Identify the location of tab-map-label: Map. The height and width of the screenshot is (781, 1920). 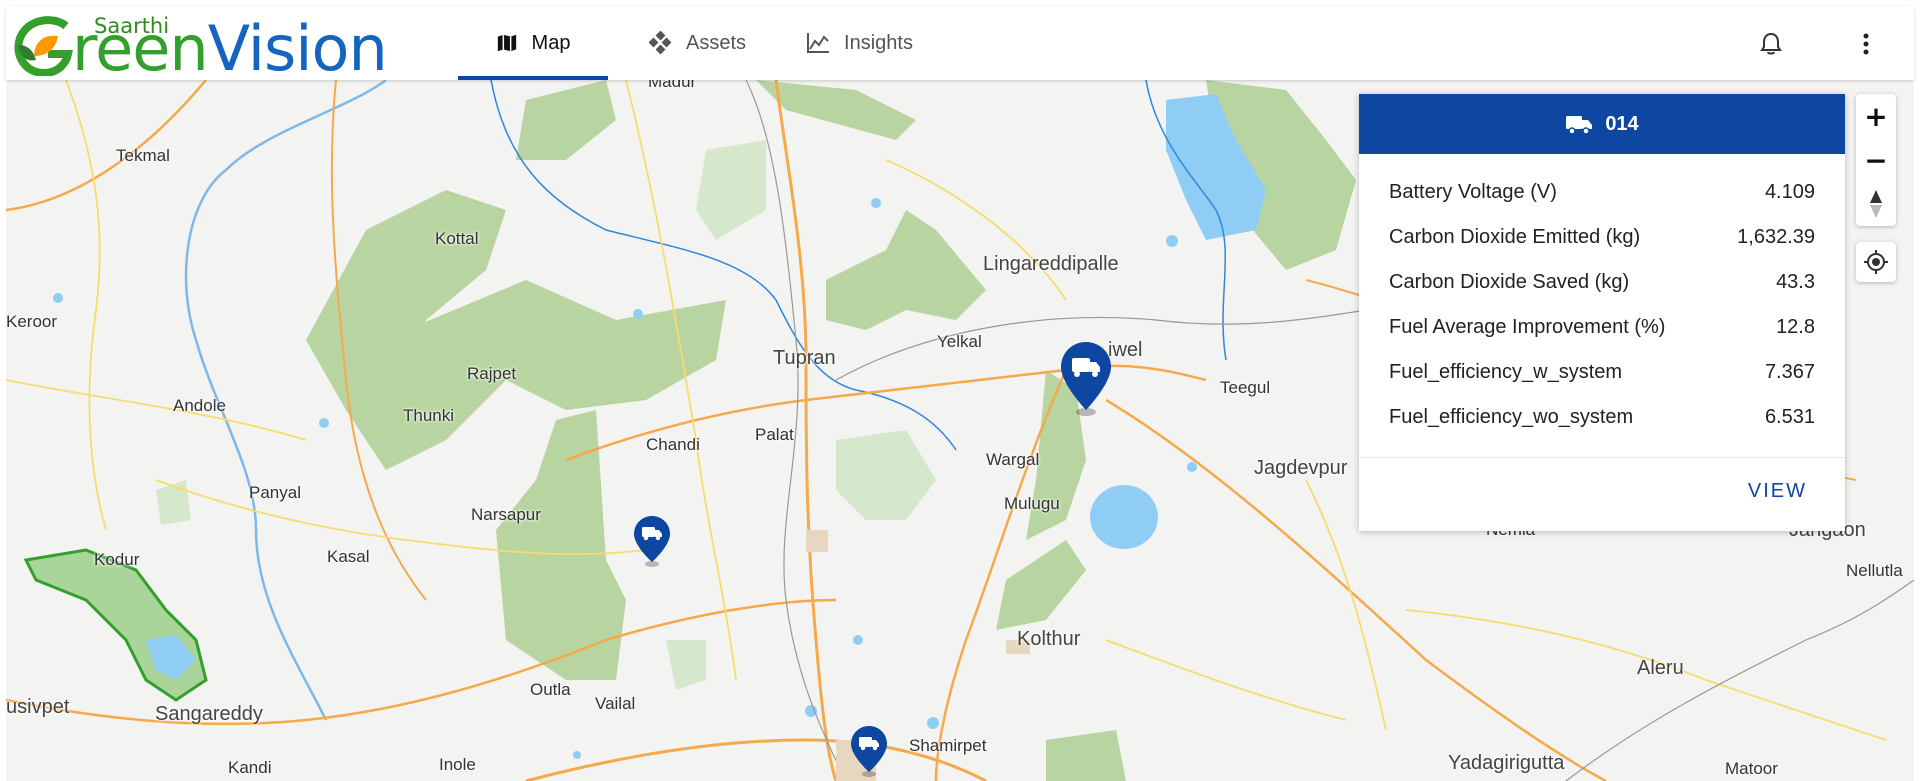
(551, 42).